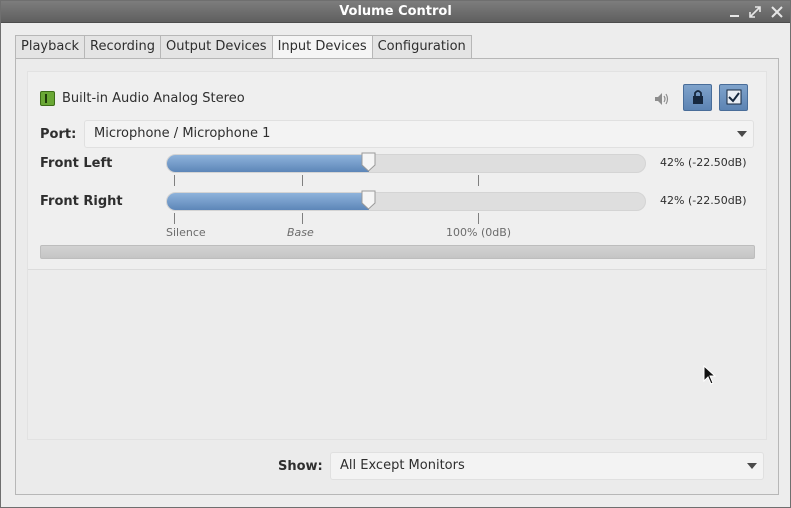 This screenshot has width=791, height=508. Describe the element at coordinates (76, 163) in the screenshot. I see `channel-label-front-left: Front Left` at that location.